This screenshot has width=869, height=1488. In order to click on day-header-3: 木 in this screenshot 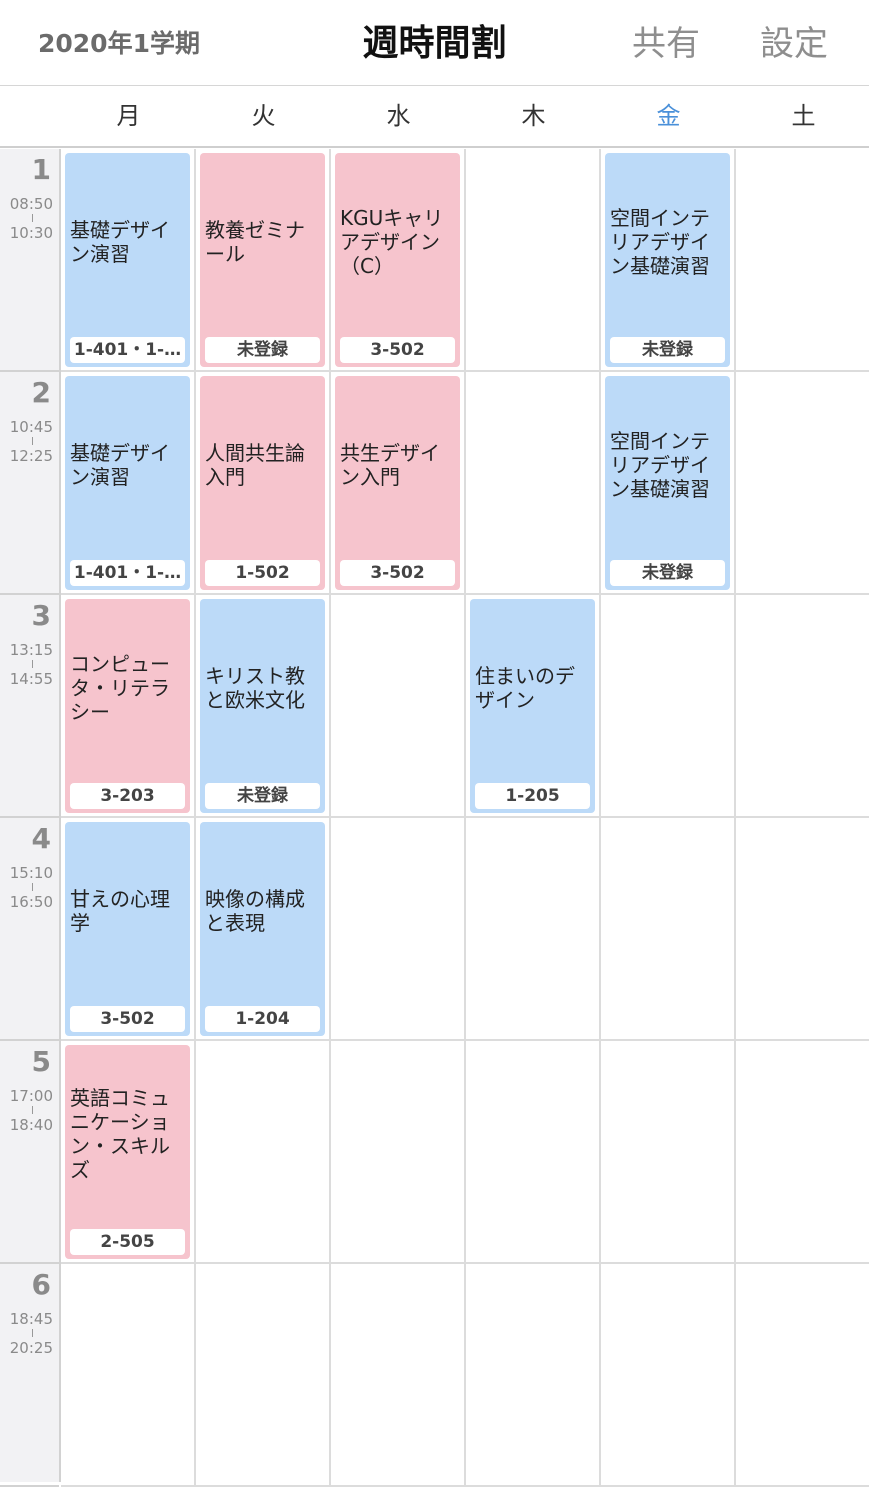, I will do `click(533, 116)`.